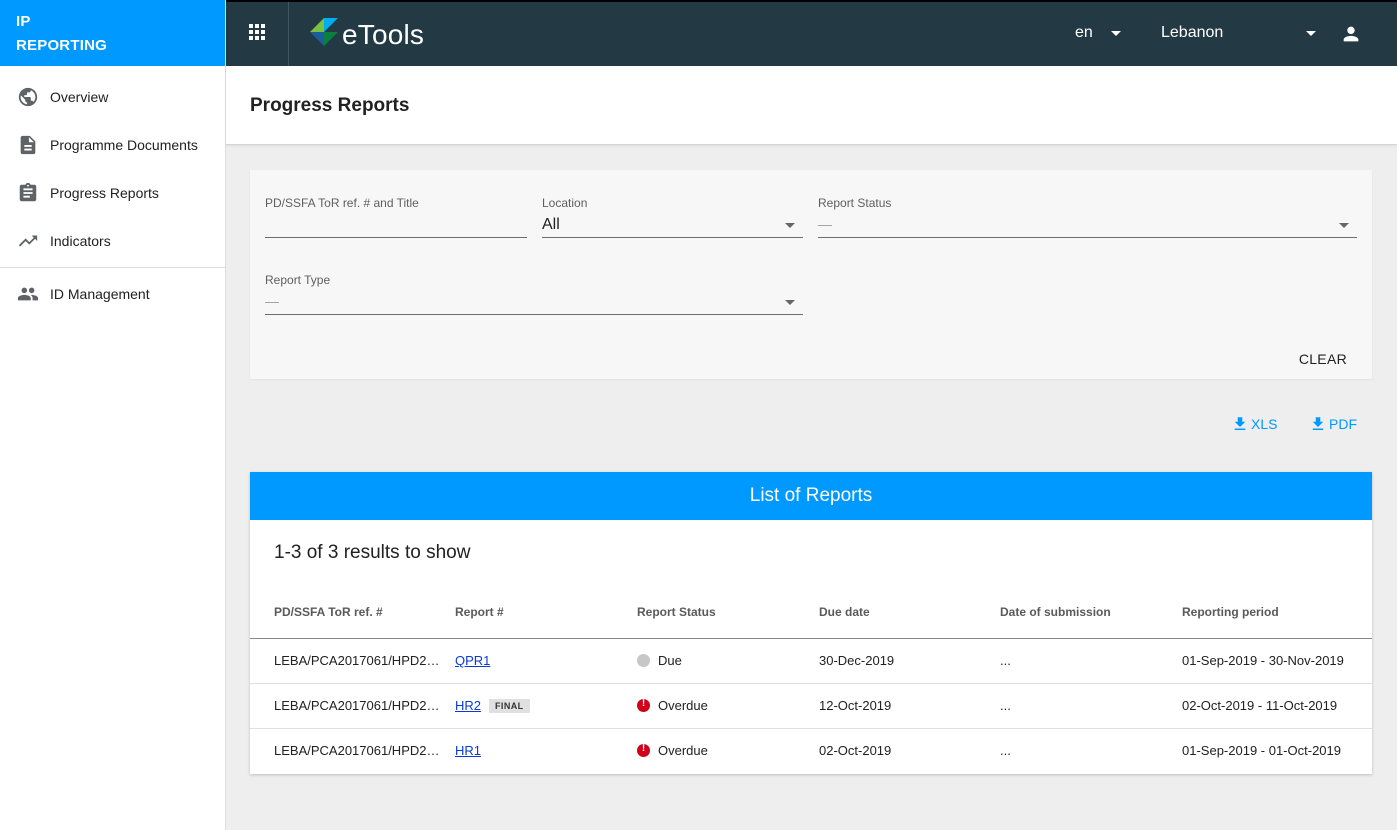 The width and height of the screenshot is (1397, 830). What do you see at coordinates (298, 280) in the screenshot?
I see `report-type-filter-label: Report Type` at bounding box center [298, 280].